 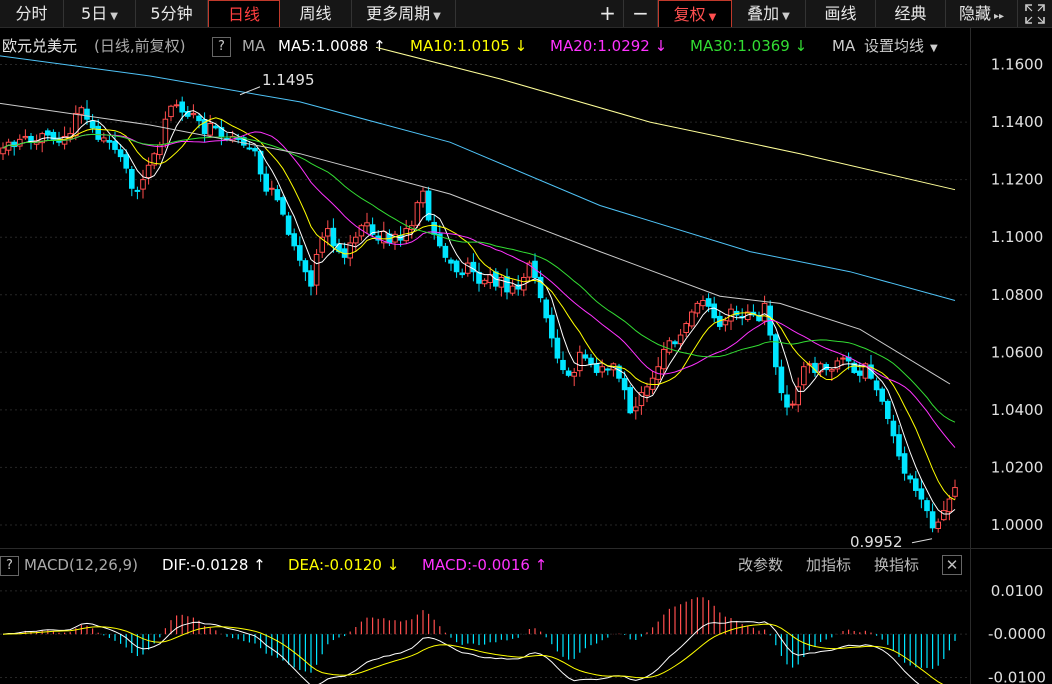 What do you see at coordinates (1017, 65) in the screenshot?
I see `y-tick-label: 1.1600` at bounding box center [1017, 65].